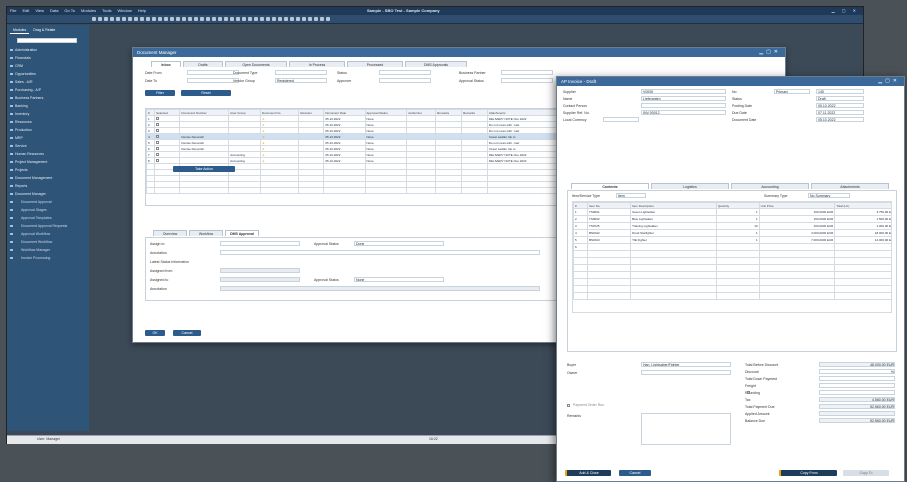  What do you see at coordinates (840, 119) in the screenshot?
I see `ap-header-right-input: 05.10.2022` at bounding box center [840, 119].